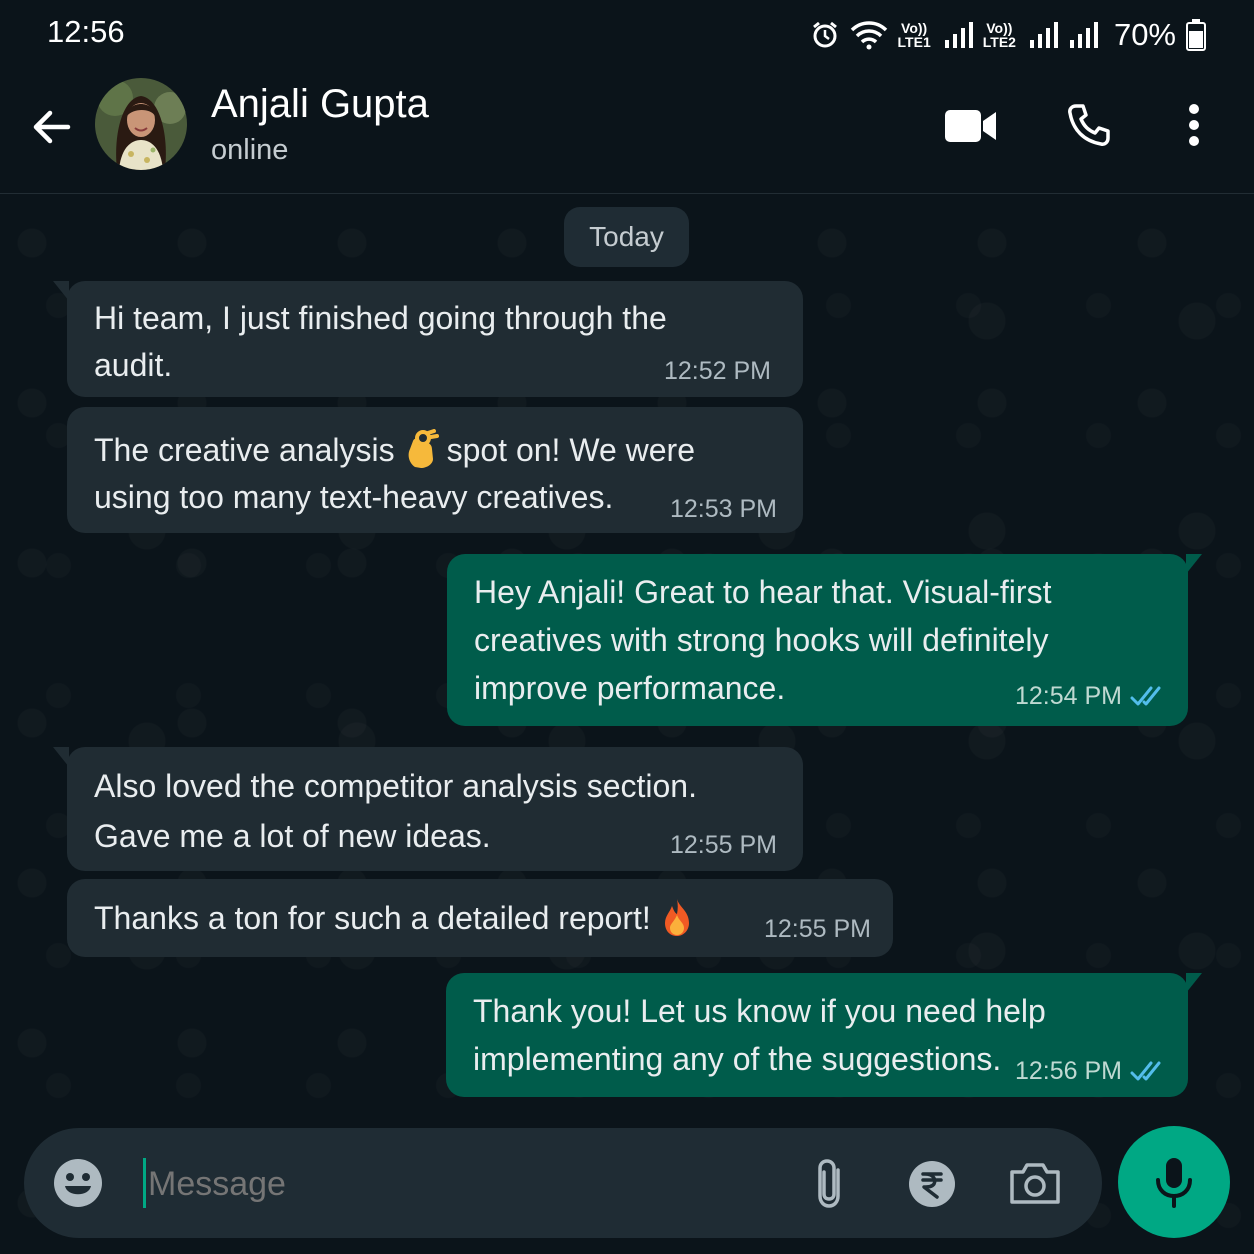 The image size is (1254, 1254). I want to click on attach-icon, so click(830, 1184).